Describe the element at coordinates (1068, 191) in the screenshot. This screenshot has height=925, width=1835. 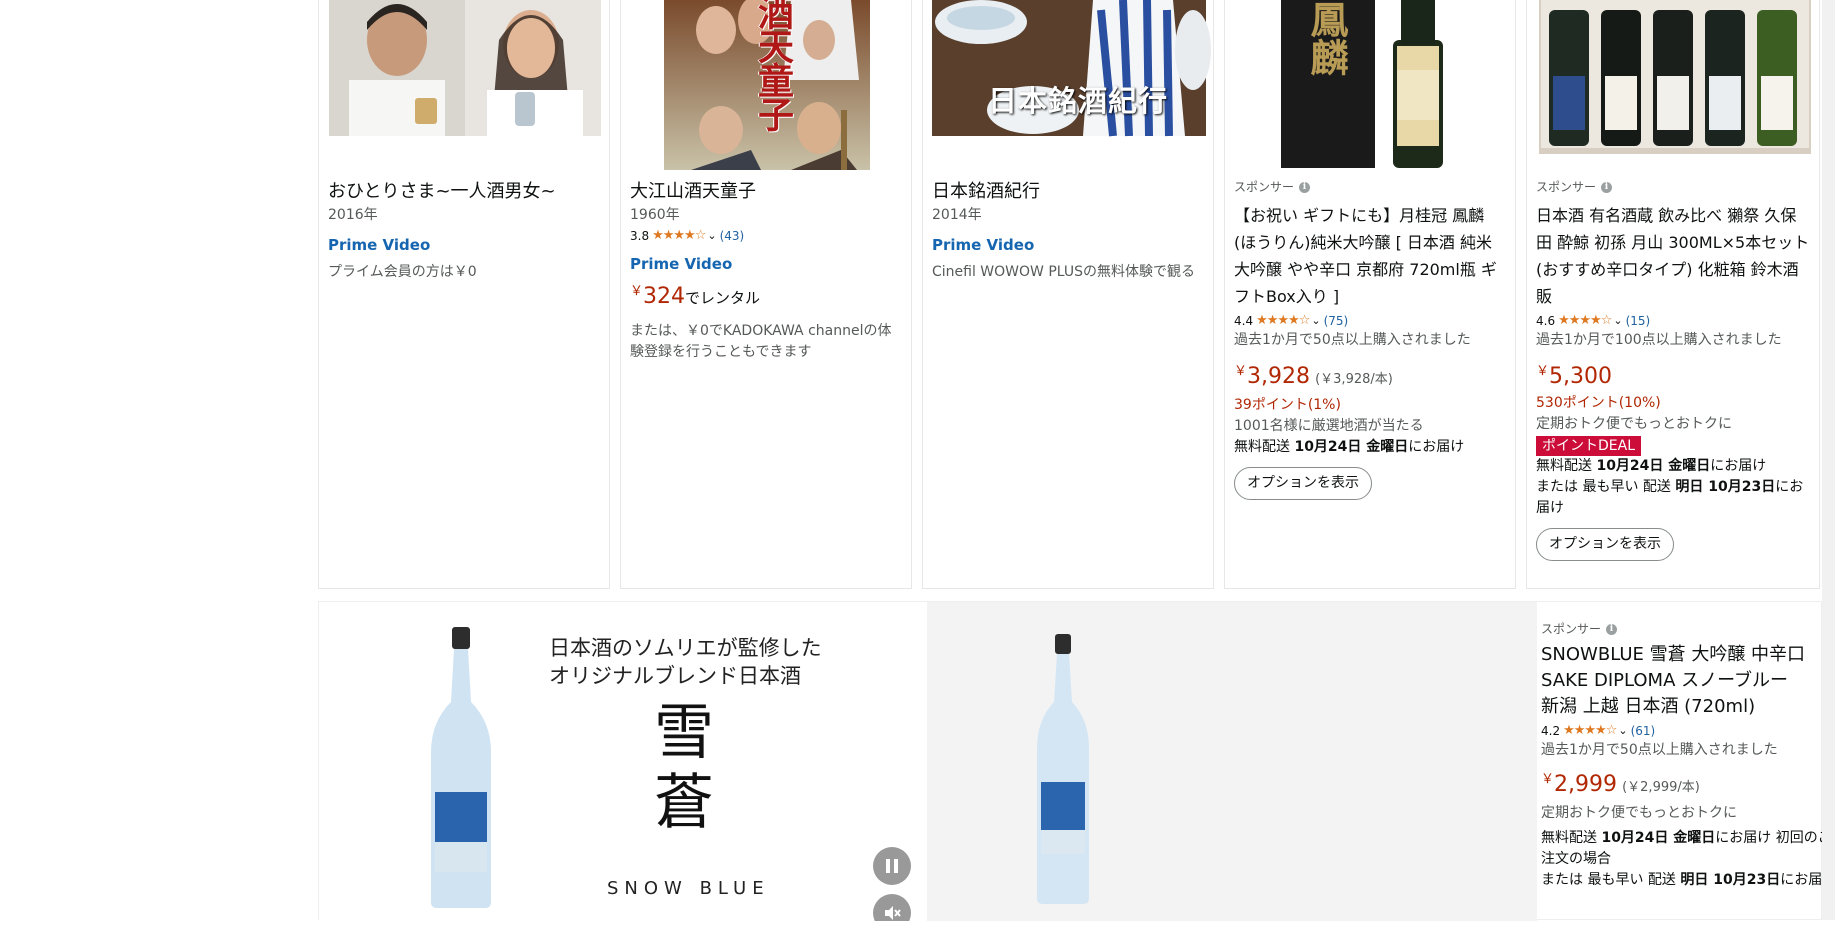
I see `product-title: 日本銘酒紀行` at that location.